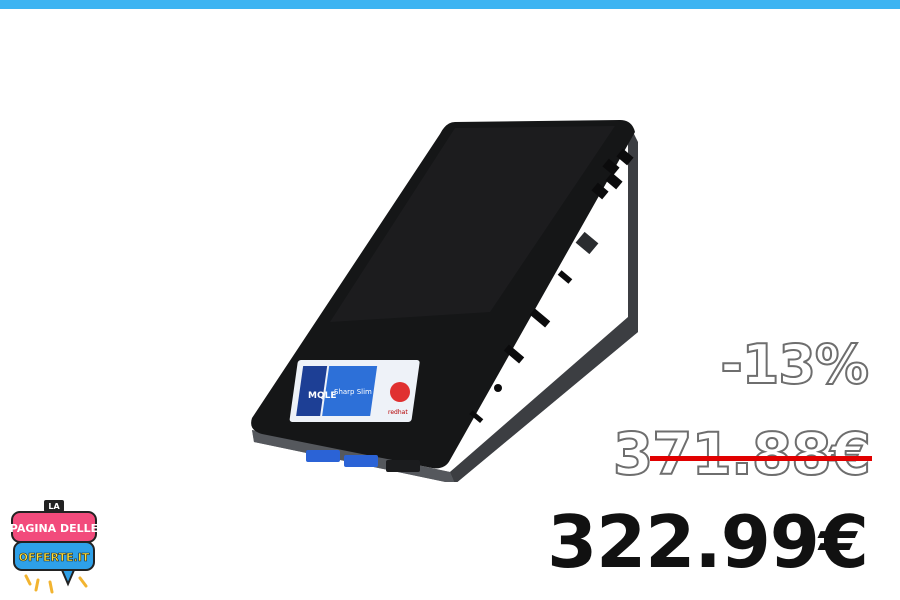 Image resolution: width=900 pixels, height=600 pixels. I want to click on label-model: Sharp Slim, so click(353, 392).